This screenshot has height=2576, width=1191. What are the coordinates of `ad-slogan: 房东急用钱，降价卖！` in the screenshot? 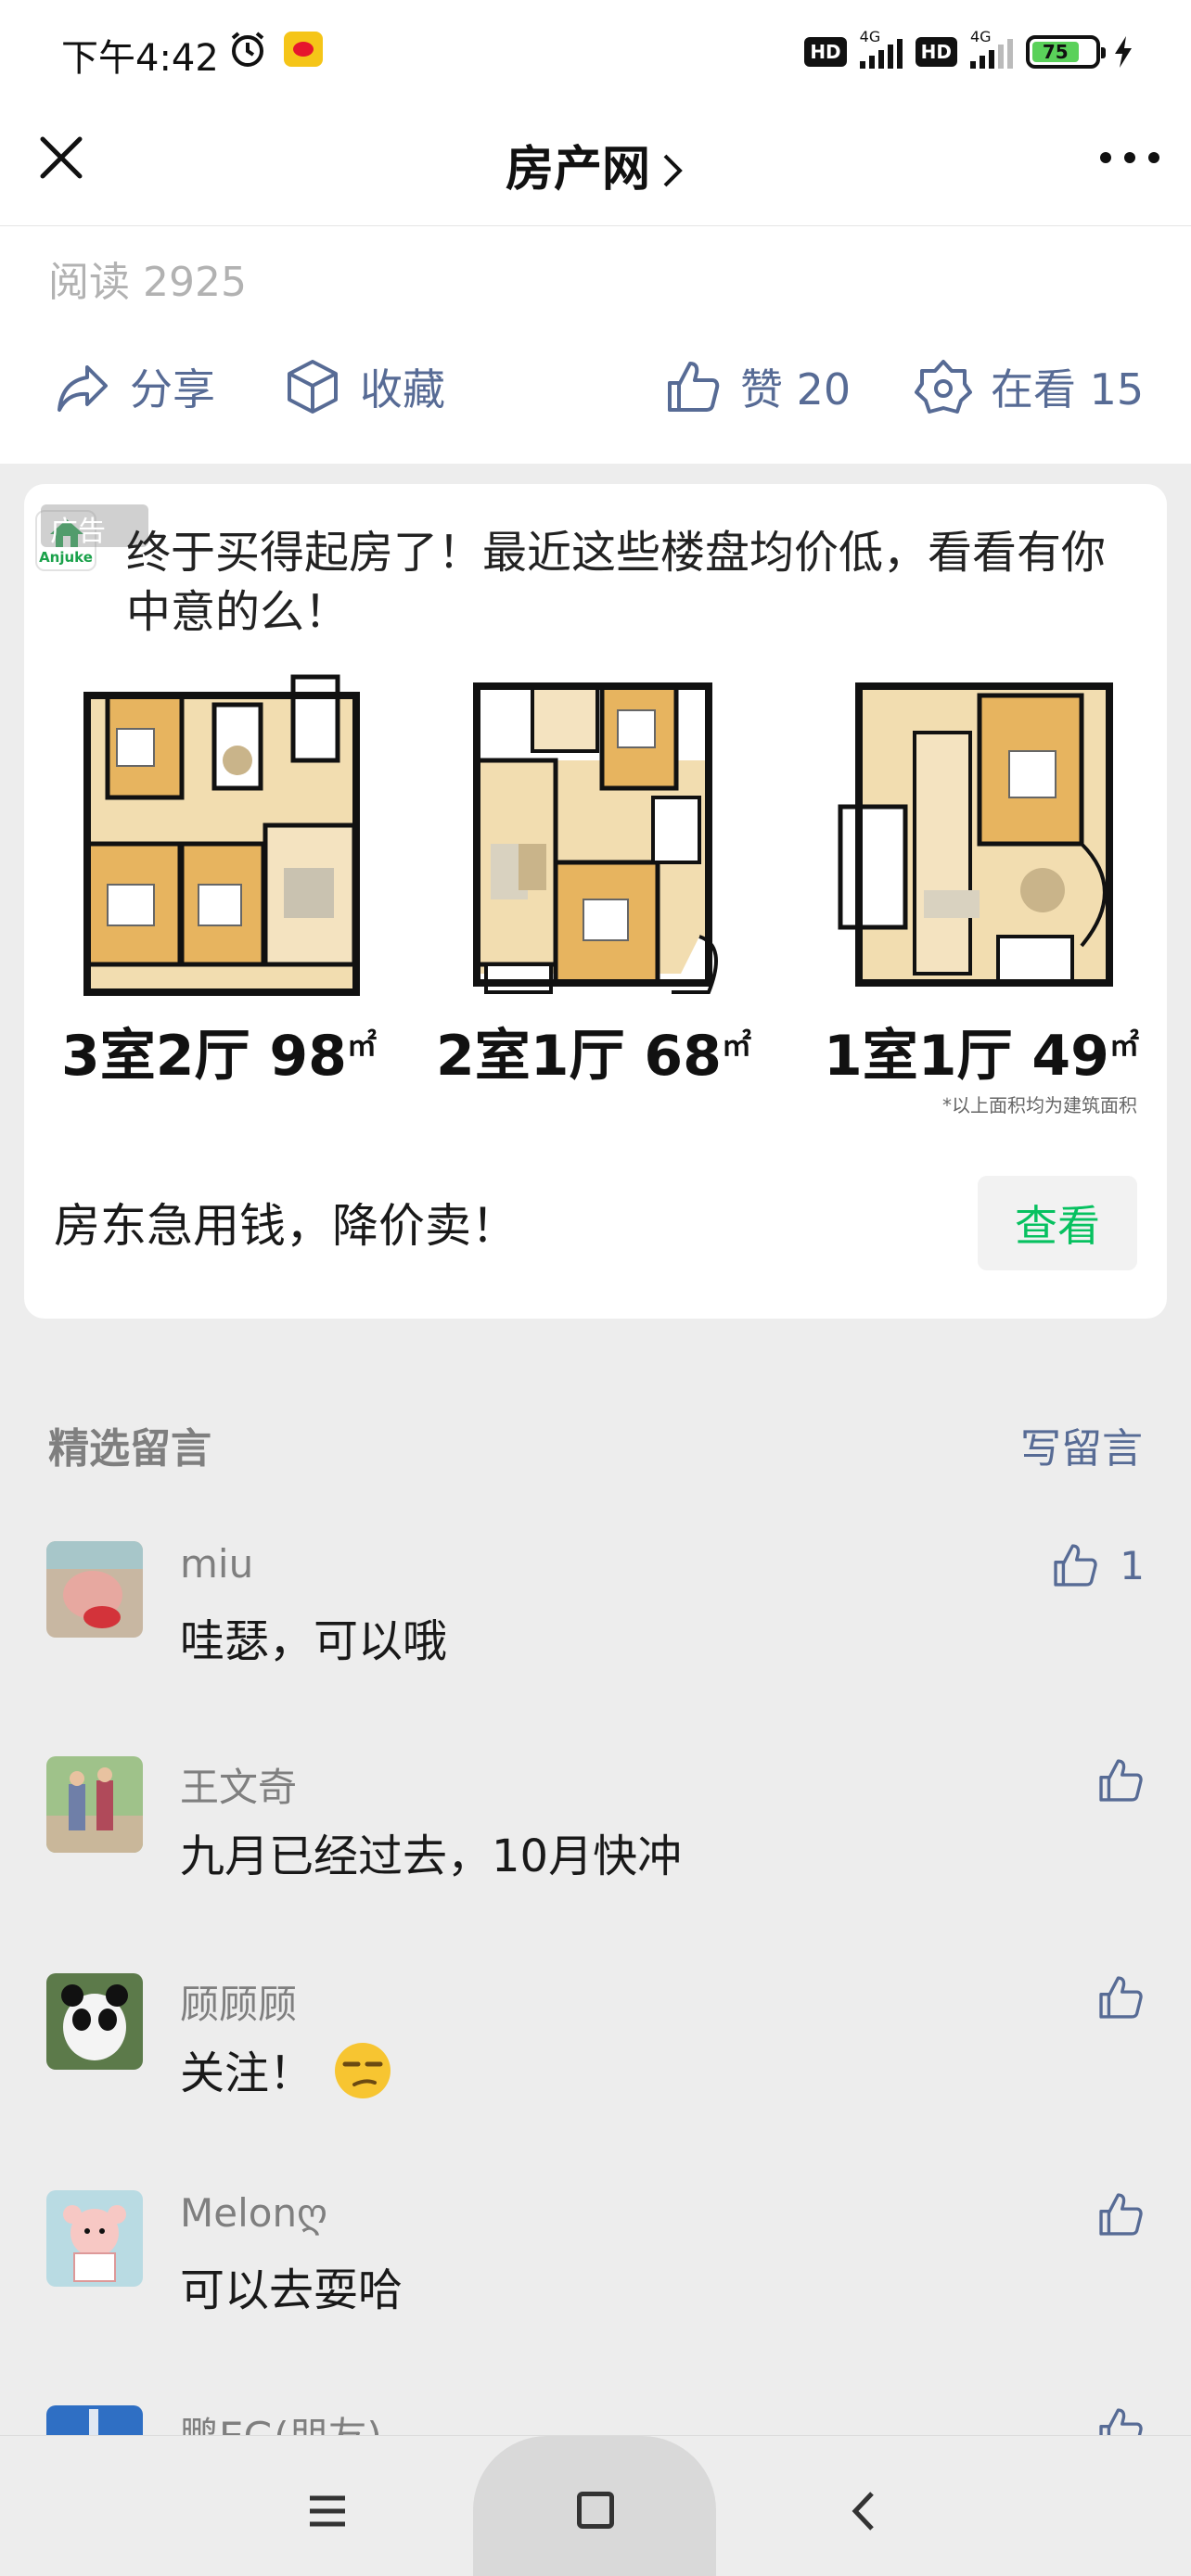 It's located at (286, 1226).